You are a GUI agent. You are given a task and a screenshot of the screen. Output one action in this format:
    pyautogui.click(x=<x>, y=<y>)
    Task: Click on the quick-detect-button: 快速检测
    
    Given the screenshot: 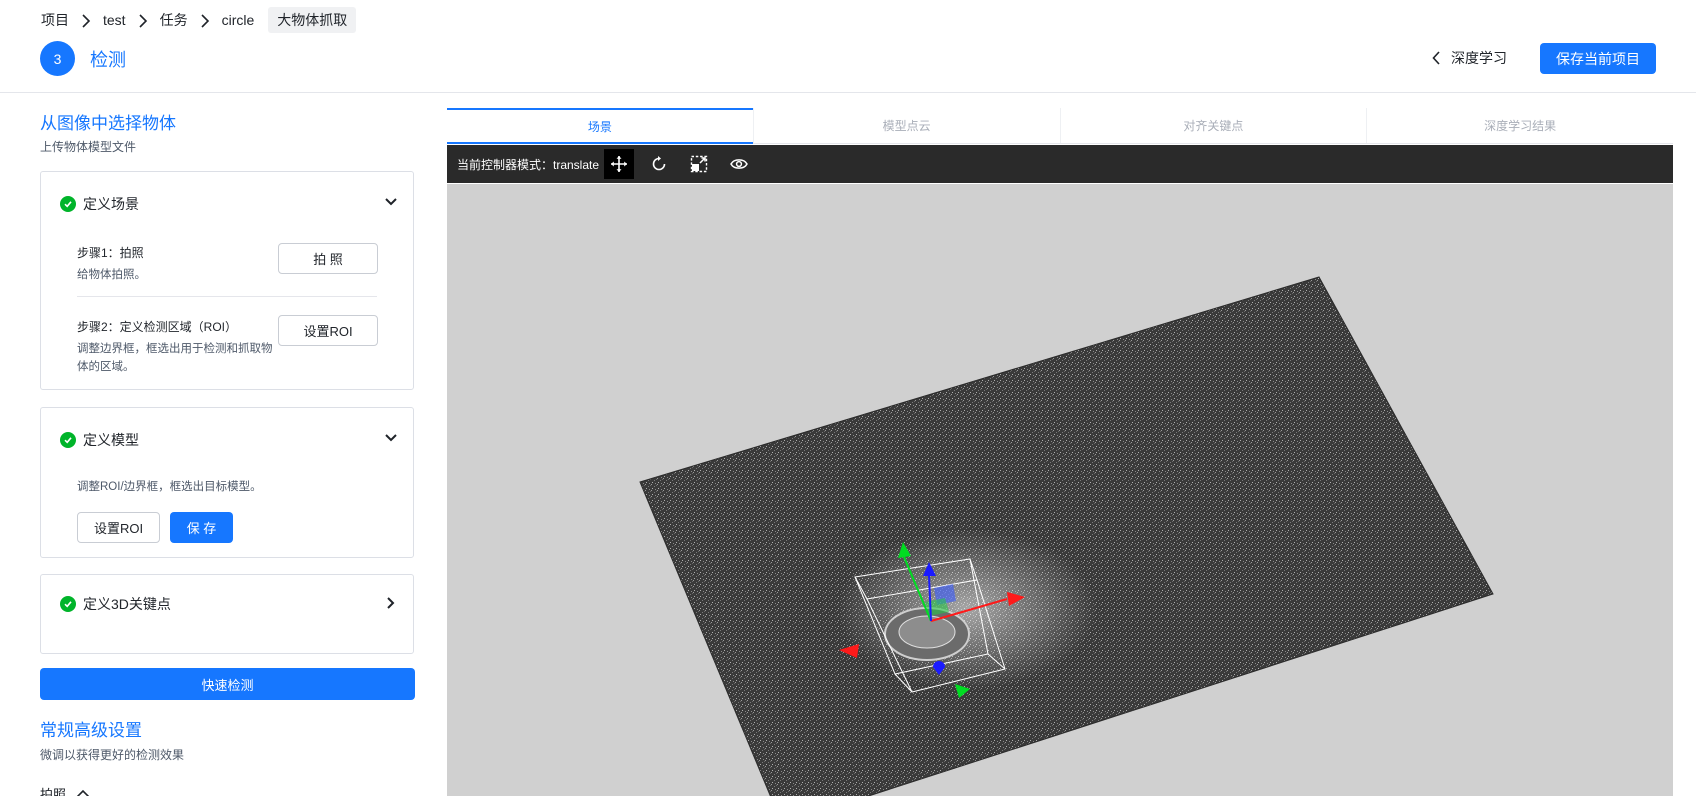 What is the action you would take?
    pyautogui.click(x=227, y=684)
    